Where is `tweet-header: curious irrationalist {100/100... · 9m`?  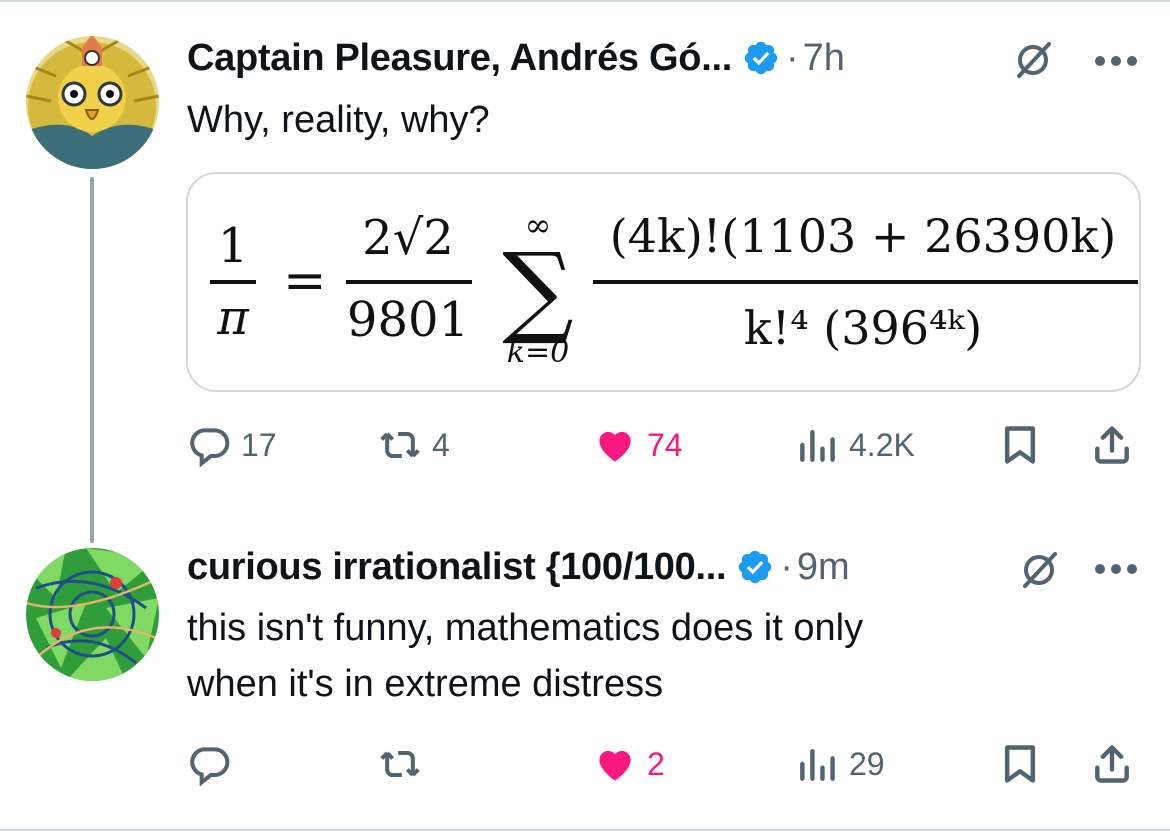
tweet-header: curious irrationalist {100/100... · 9m is located at coordinates (518, 567).